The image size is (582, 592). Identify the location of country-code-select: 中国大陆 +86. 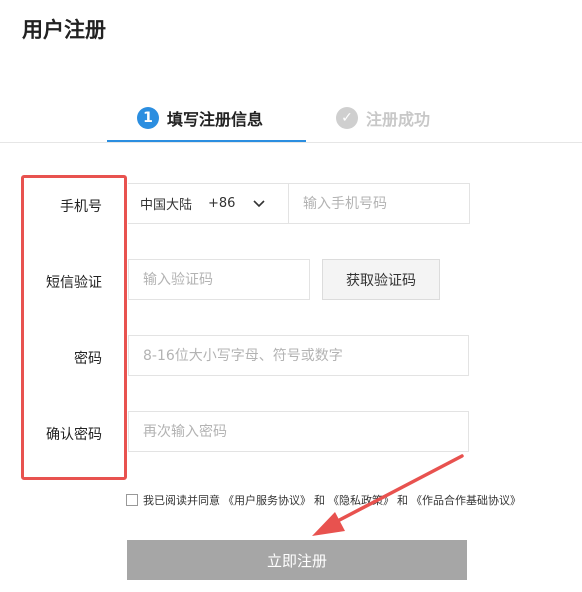
(208, 203).